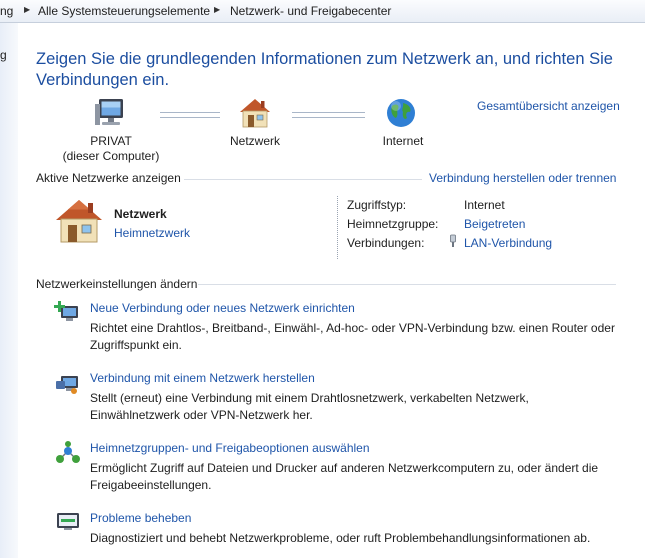 The height and width of the screenshot is (558, 645). I want to click on computer-icon, so click(111, 114).